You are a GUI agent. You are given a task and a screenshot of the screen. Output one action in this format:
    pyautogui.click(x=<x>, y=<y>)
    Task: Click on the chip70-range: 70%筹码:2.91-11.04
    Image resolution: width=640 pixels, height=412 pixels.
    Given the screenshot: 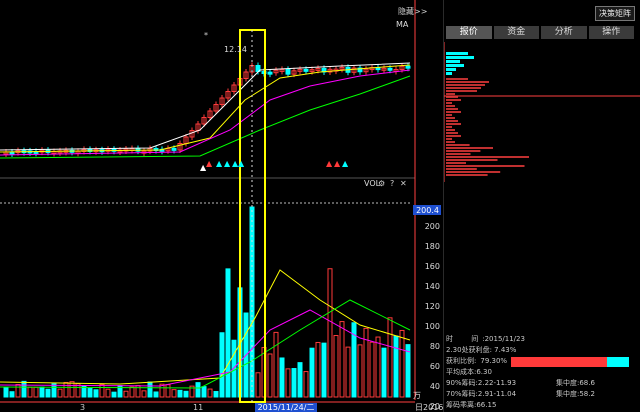 What is the action you would take?
    pyautogui.click(x=481, y=394)
    